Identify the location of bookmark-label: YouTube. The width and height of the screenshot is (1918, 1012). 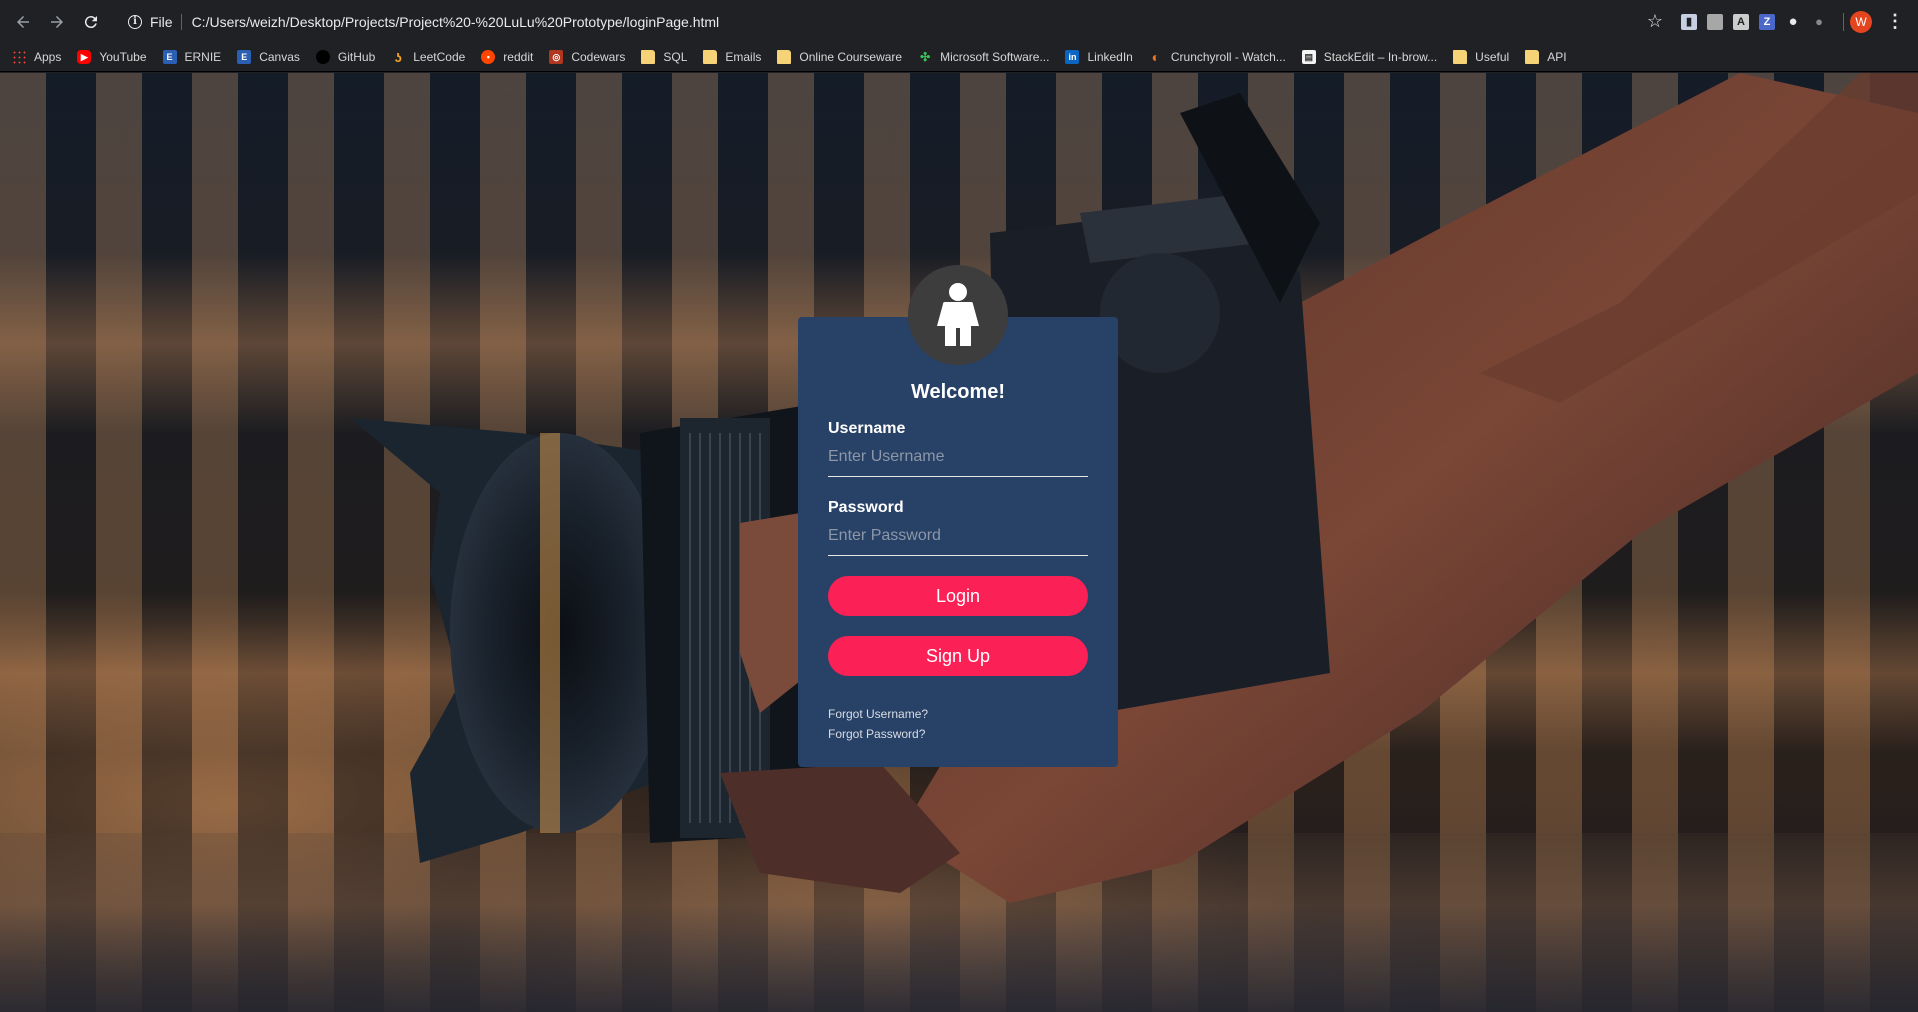
(123, 57).